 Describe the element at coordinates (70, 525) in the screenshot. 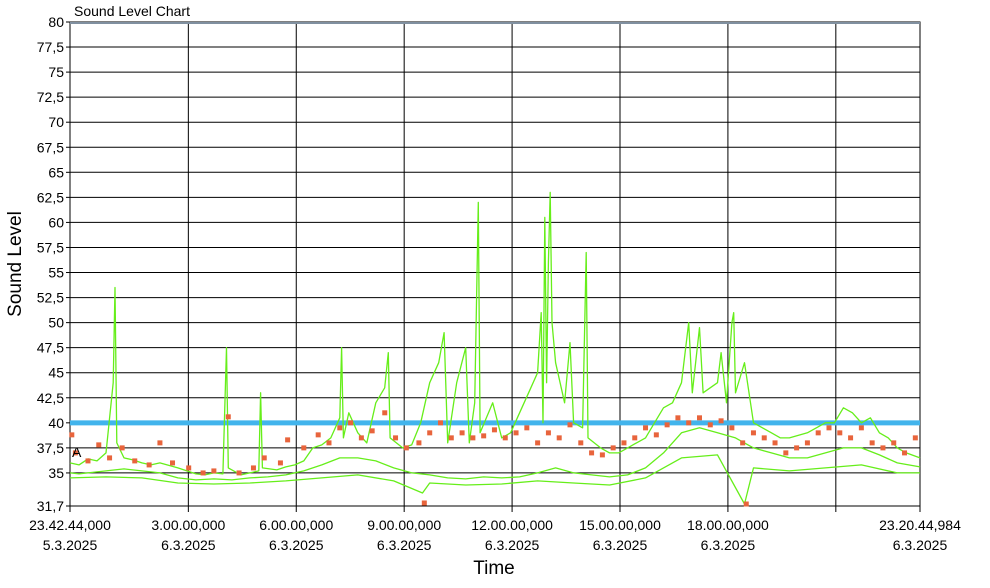

I see `x-tick-time-label: 23.42.44,000` at that location.